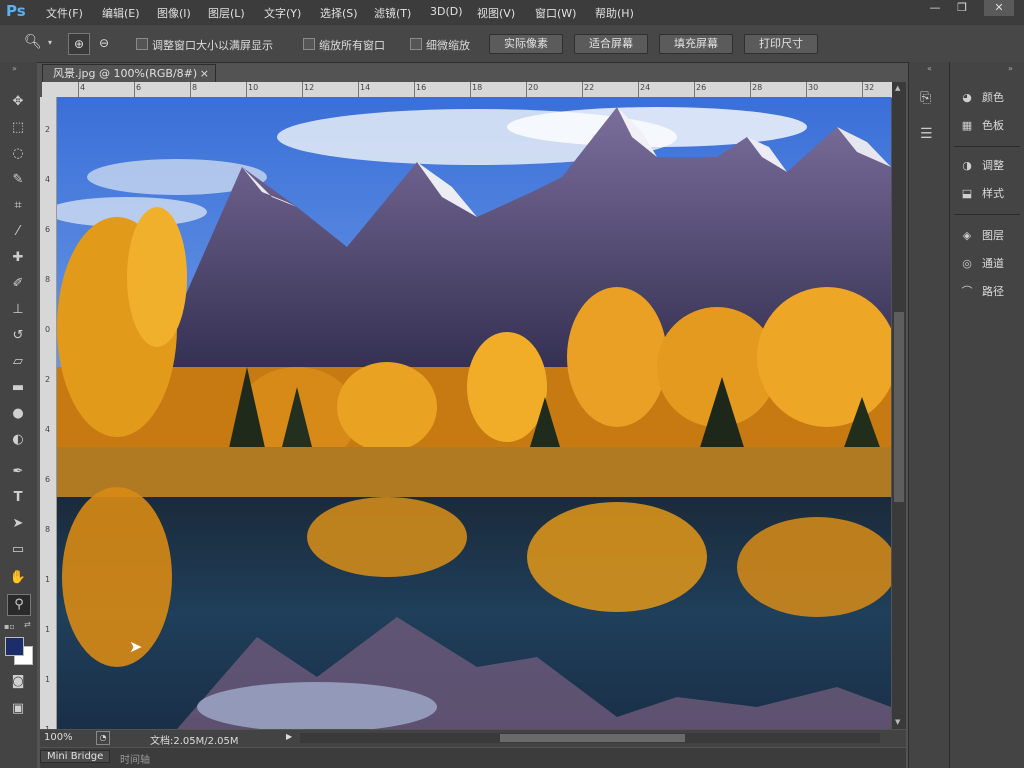  I want to click on fill-screen-button: 填充屏幕, so click(696, 44).